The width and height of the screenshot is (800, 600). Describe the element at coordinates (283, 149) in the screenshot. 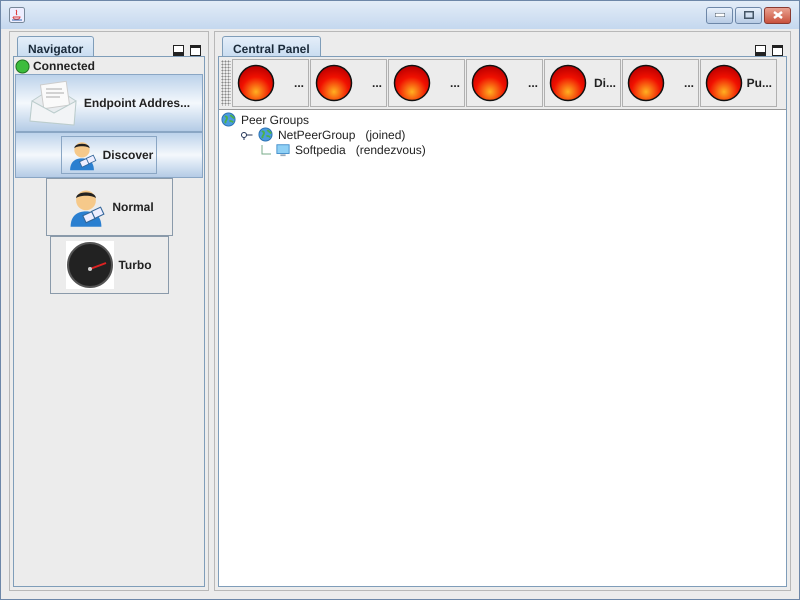

I see `monitor-icon` at that location.